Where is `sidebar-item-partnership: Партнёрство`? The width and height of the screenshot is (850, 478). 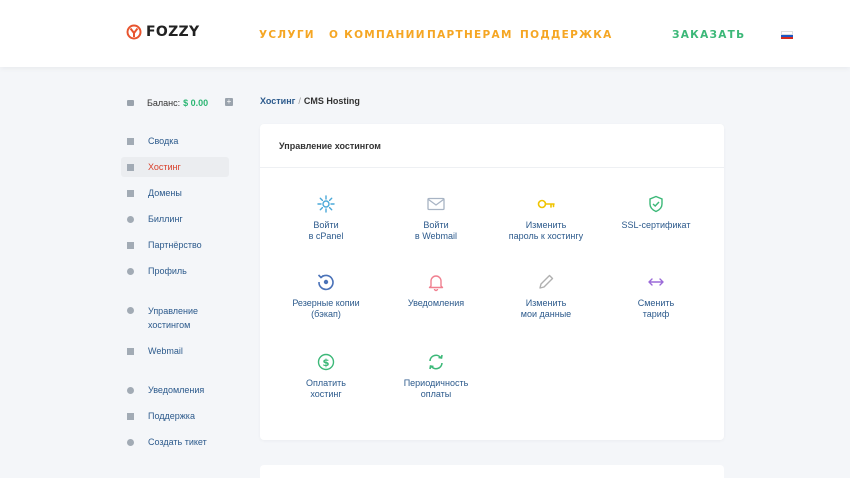 sidebar-item-partnership: Партнёрство is located at coordinates (175, 245).